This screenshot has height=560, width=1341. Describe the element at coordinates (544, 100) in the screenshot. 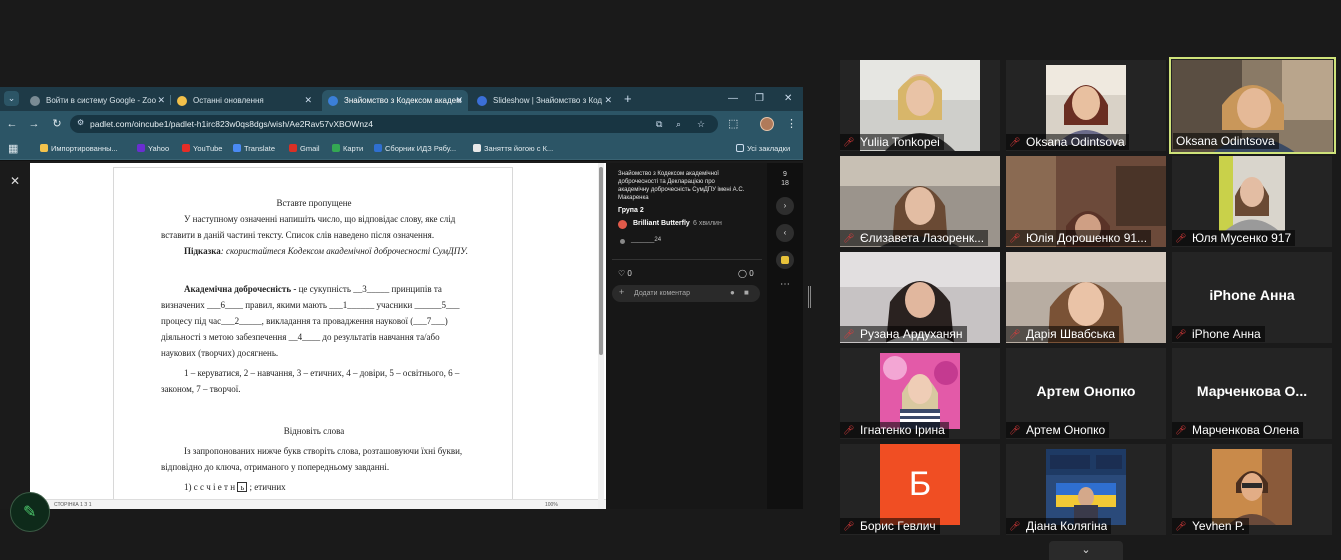

I see `browser-tab-slideshow: Slideshow | Знайомство з Код ✕` at that location.